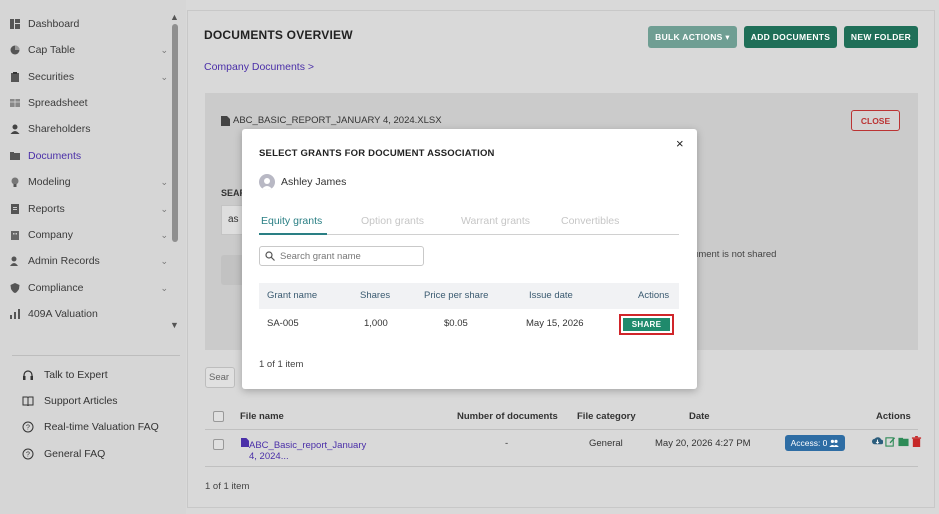 The image size is (939, 514). I want to click on select-all-checkbox, so click(218, 416).